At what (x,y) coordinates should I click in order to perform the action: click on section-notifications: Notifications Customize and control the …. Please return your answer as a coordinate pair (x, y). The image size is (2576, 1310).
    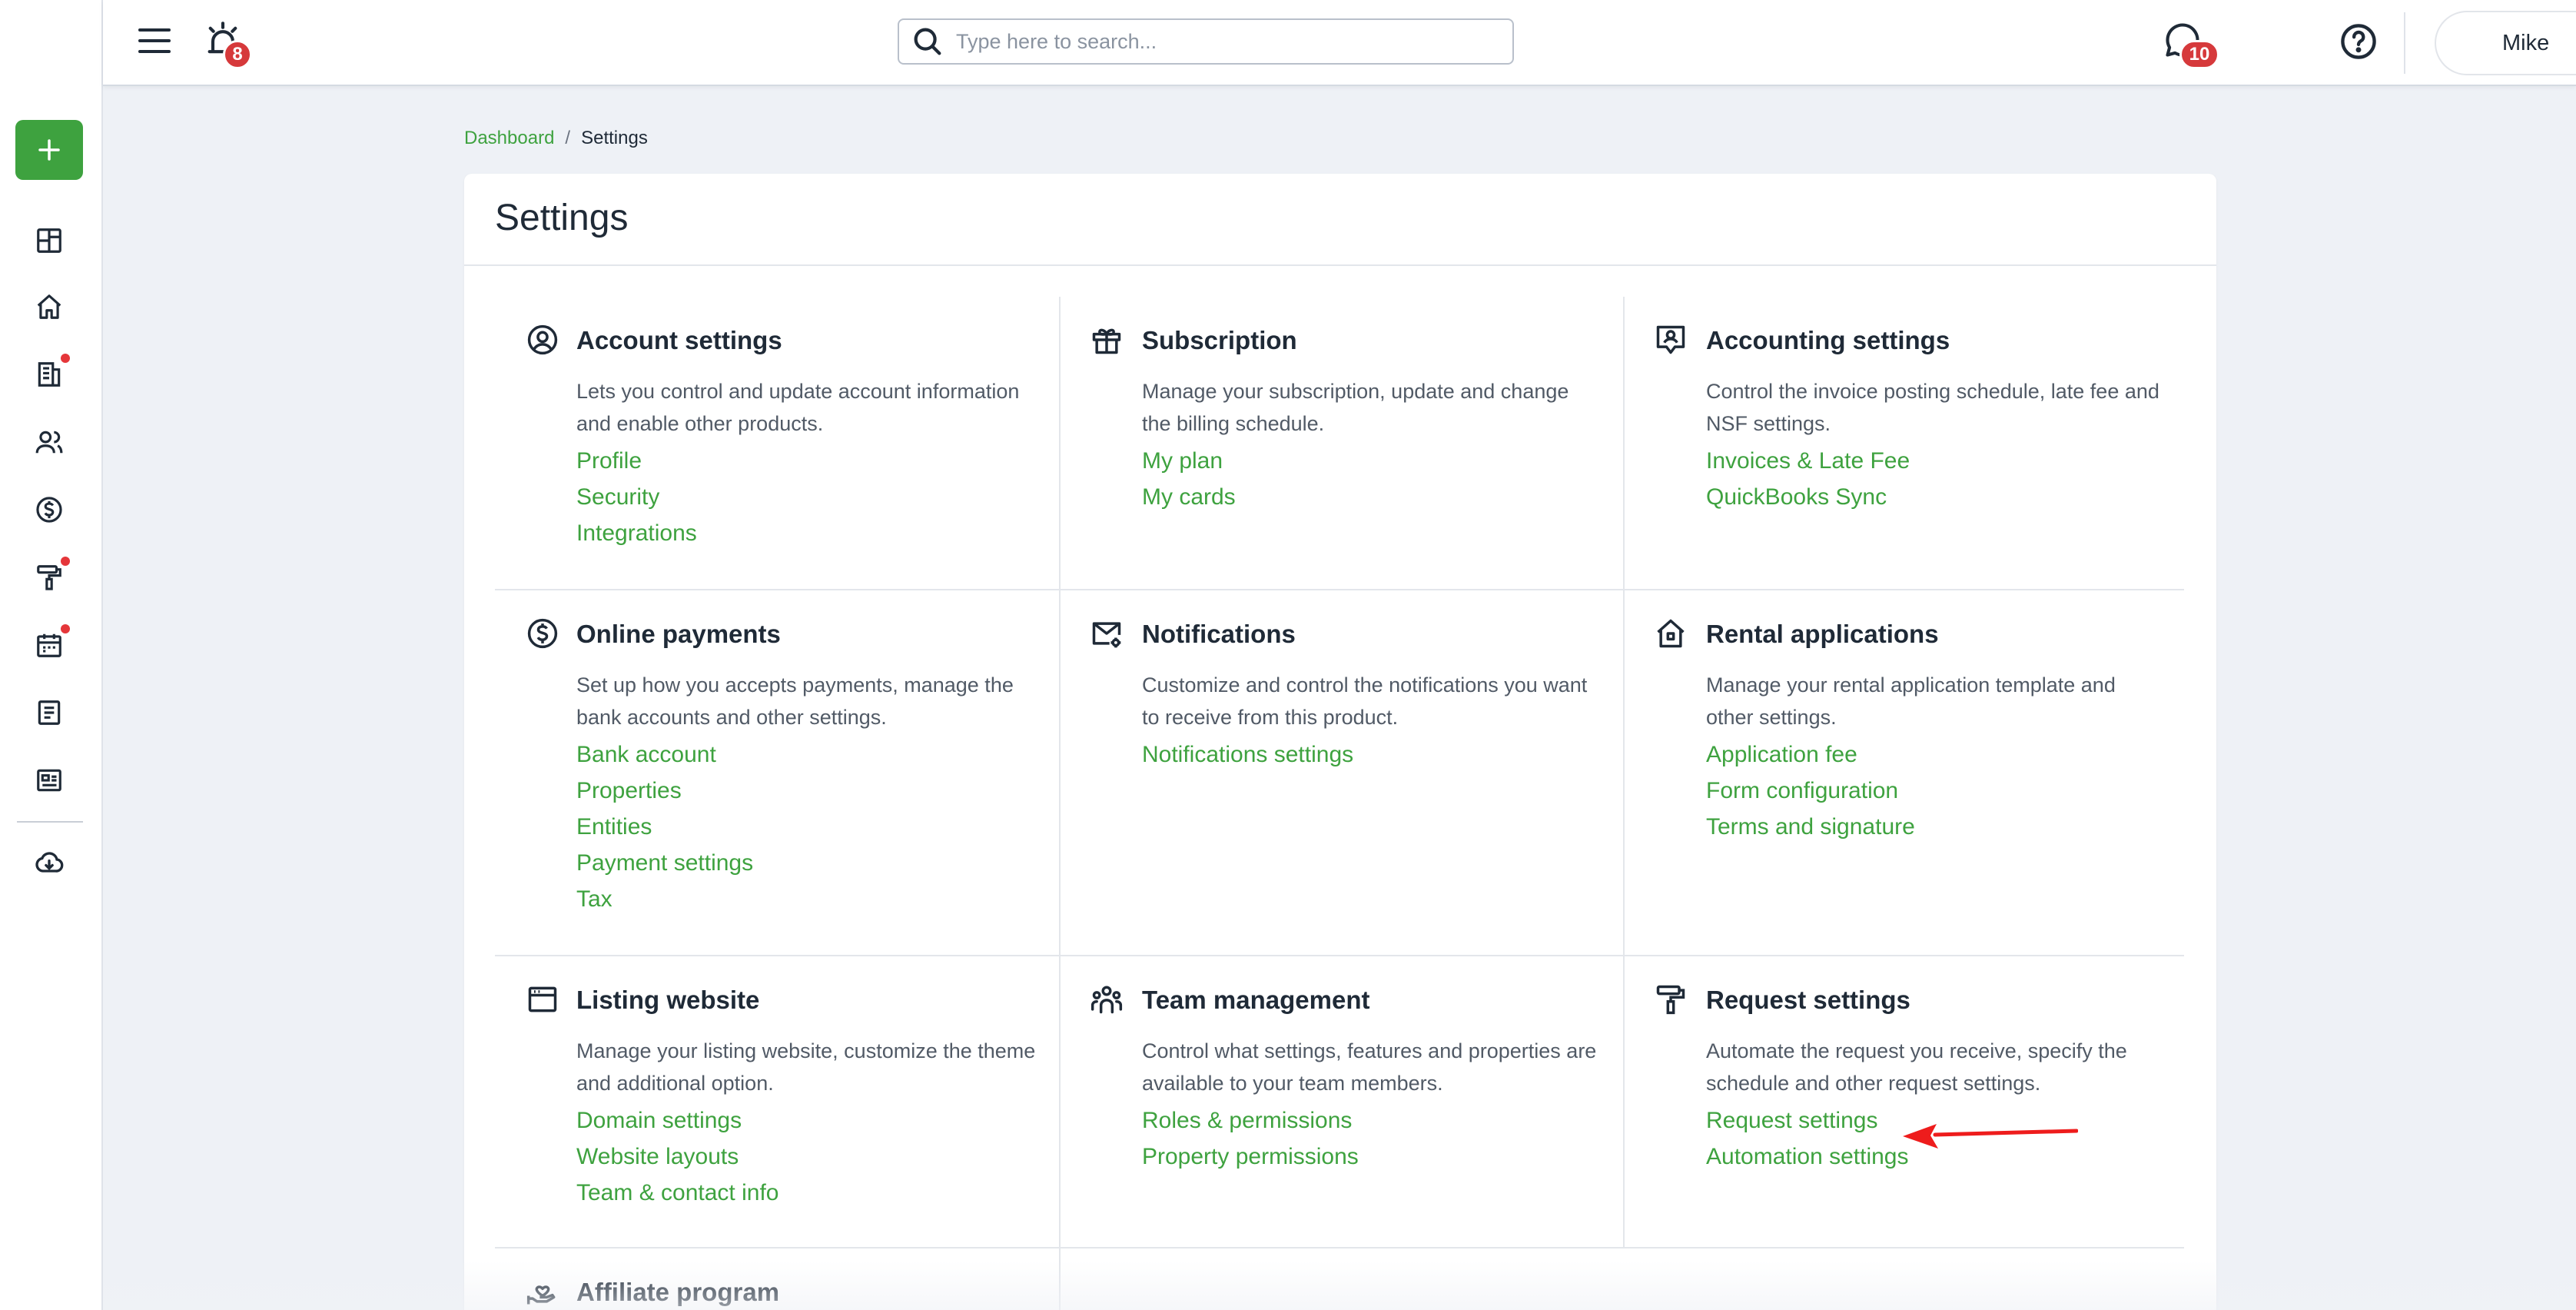
    Looking at the image, I should click on (1341, 773).